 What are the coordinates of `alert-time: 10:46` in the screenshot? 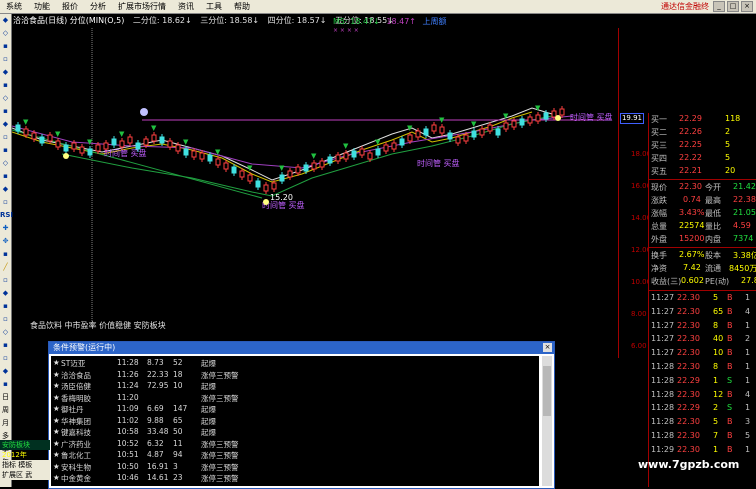 It's located at (128, 477).